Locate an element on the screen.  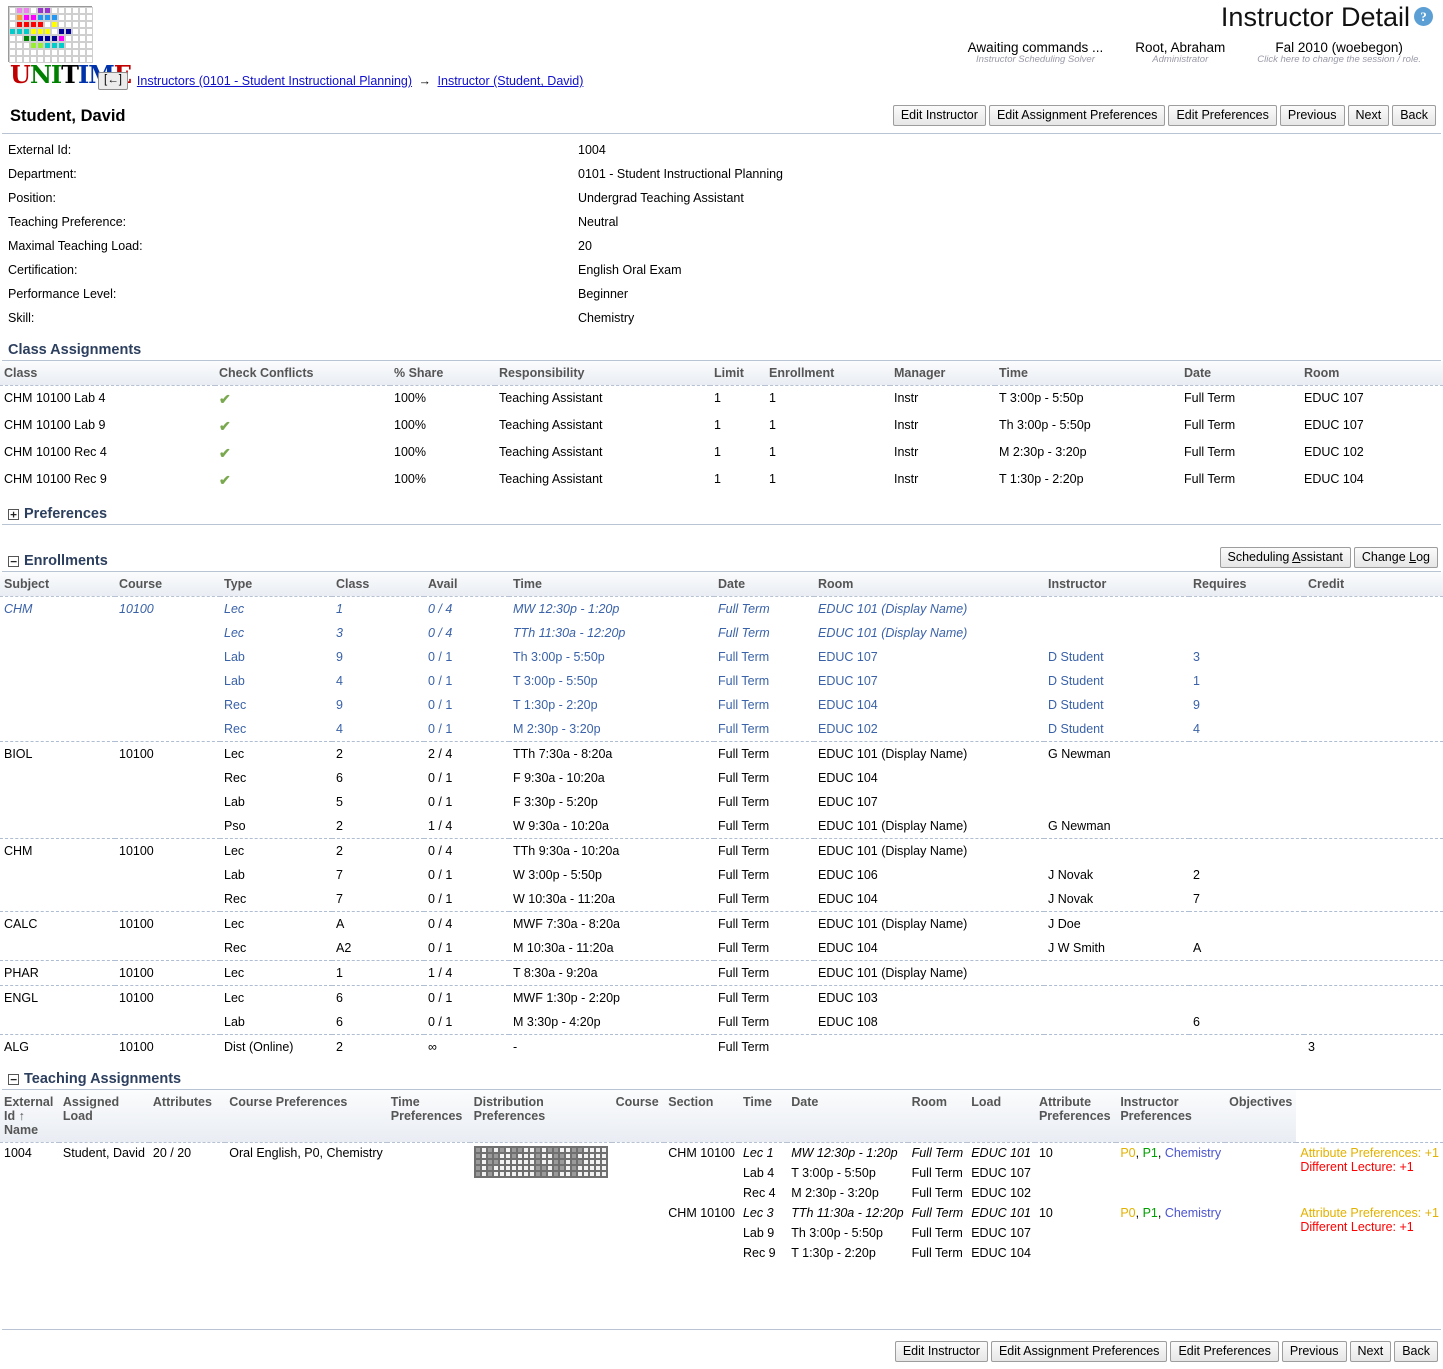
column-header-instructor-preferences: Instructor Preferences is located at coordinates (1171, 1116).